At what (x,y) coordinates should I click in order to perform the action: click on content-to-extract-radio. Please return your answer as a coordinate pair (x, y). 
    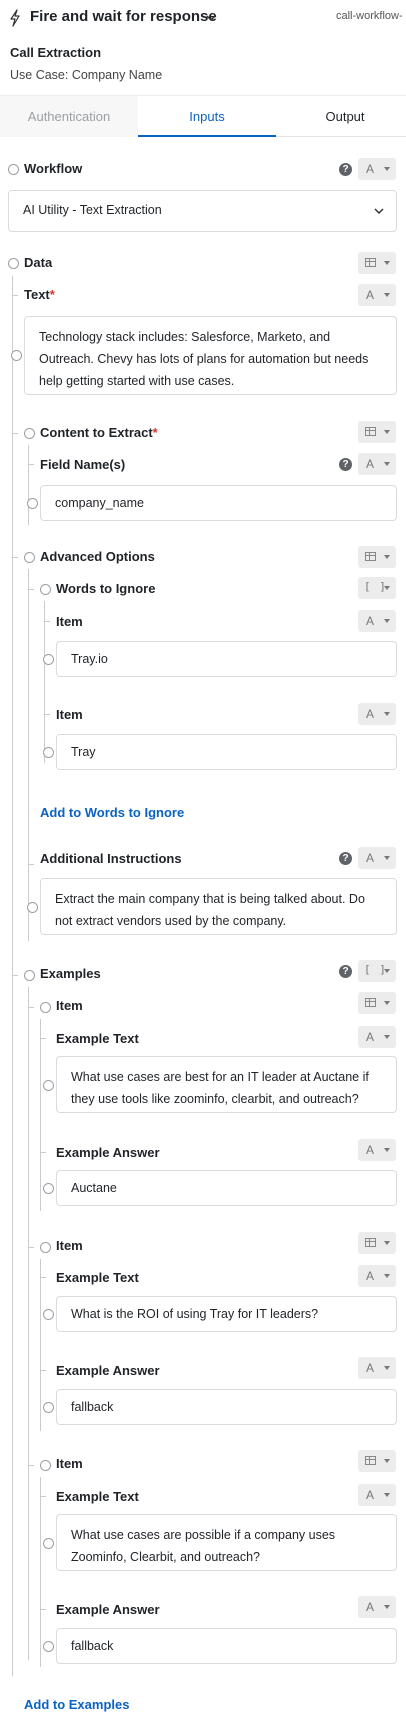
    Looking at the image, I should click on (29, 433).